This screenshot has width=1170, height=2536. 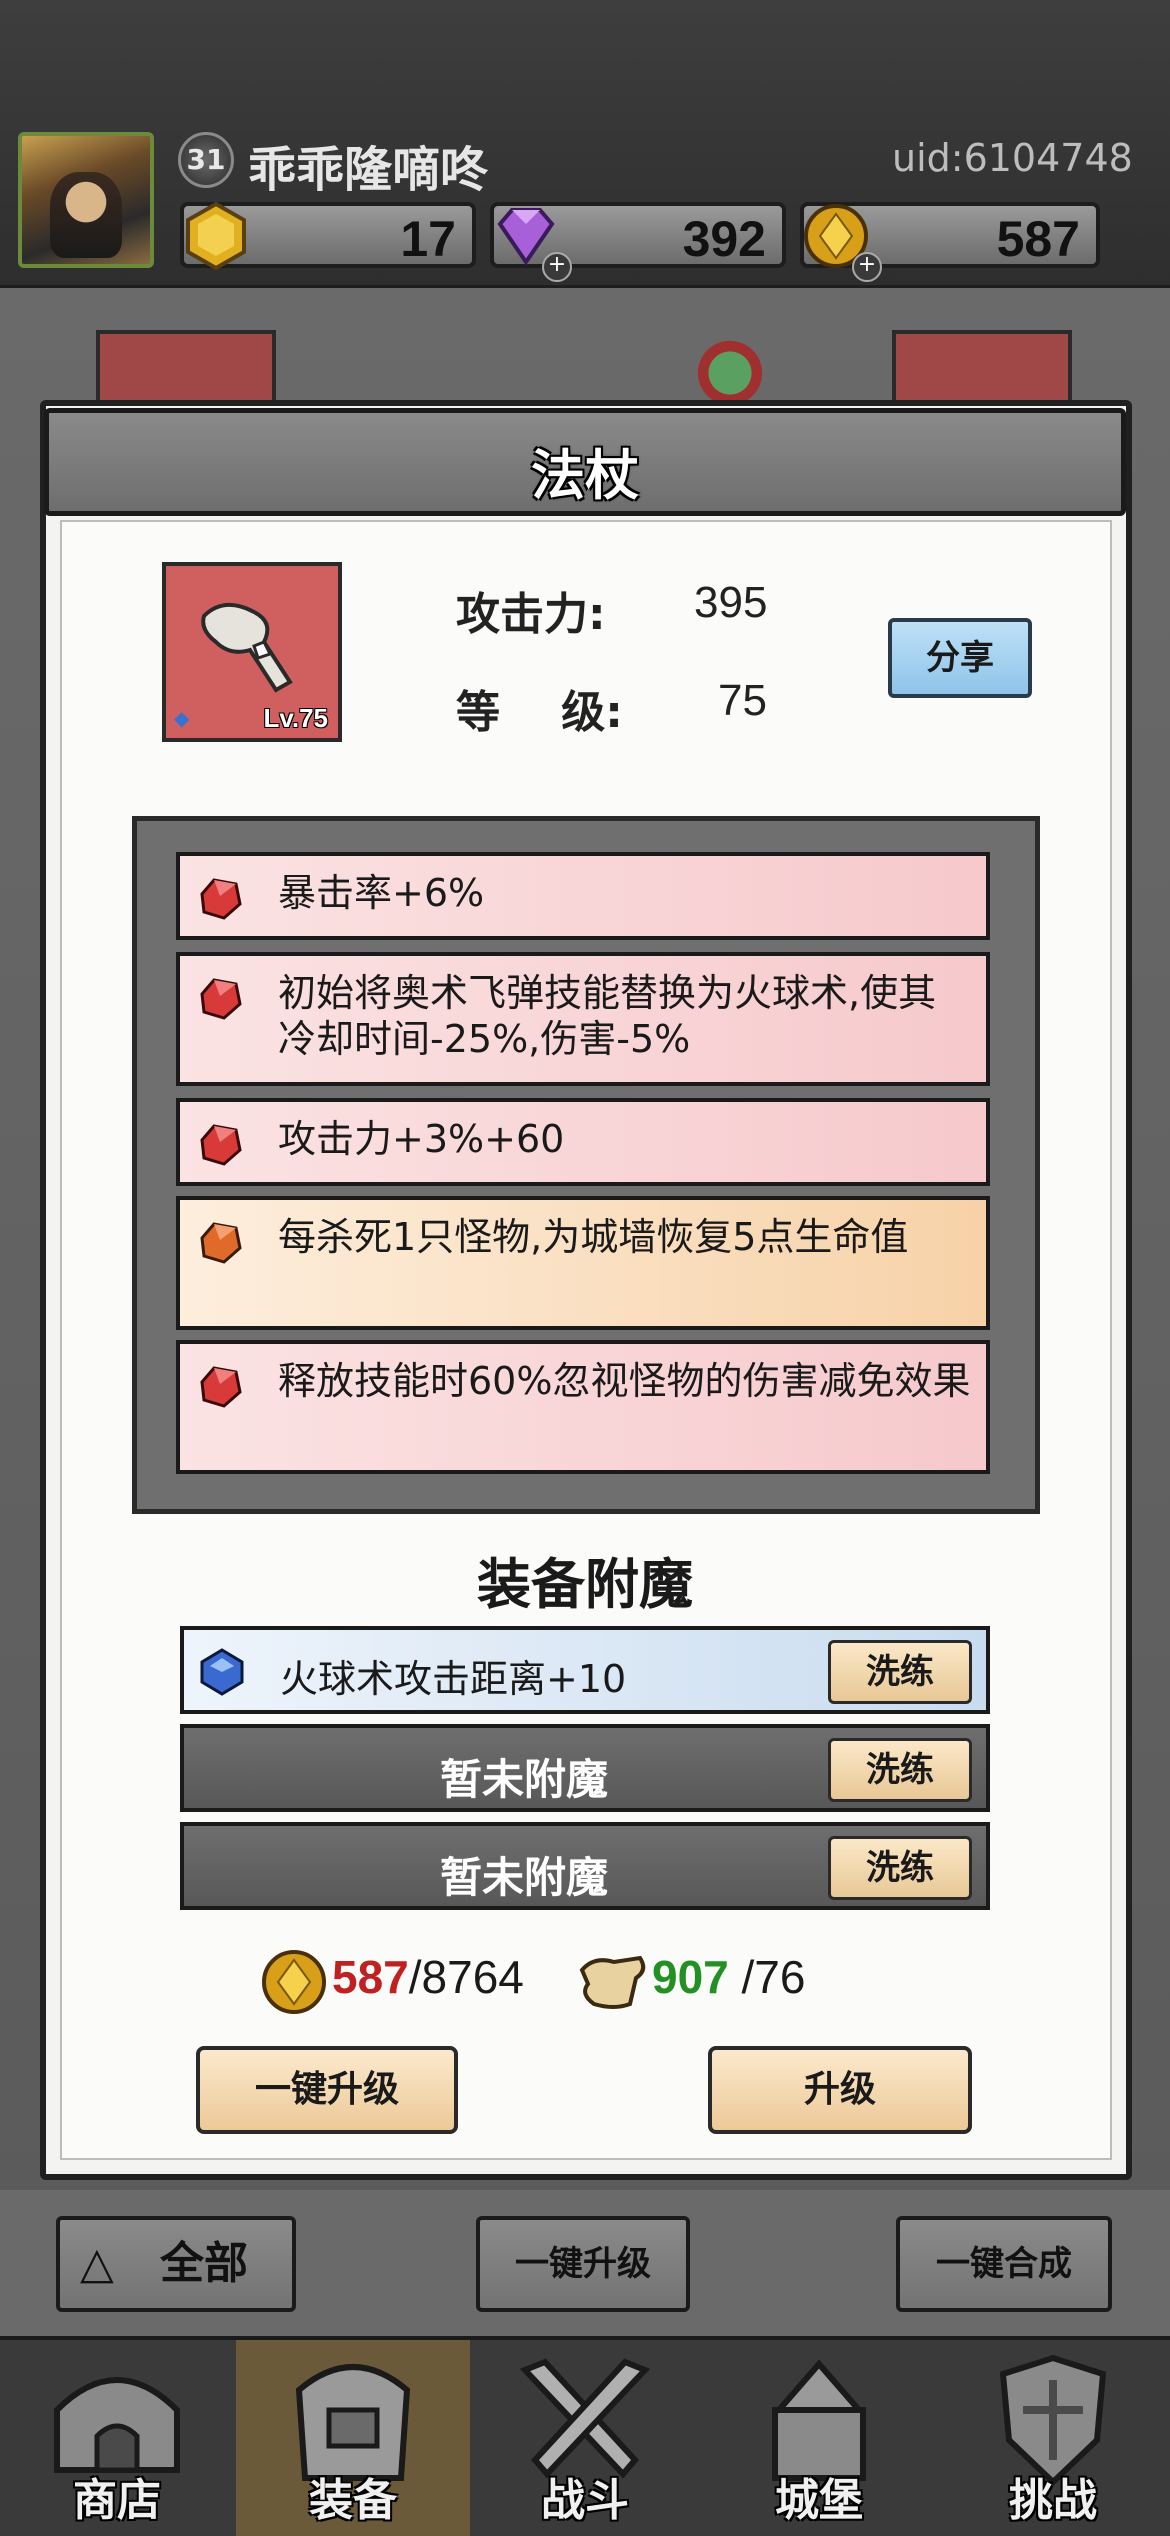 I want to click on triangle-icon: △, so click(x=97, y=2263).